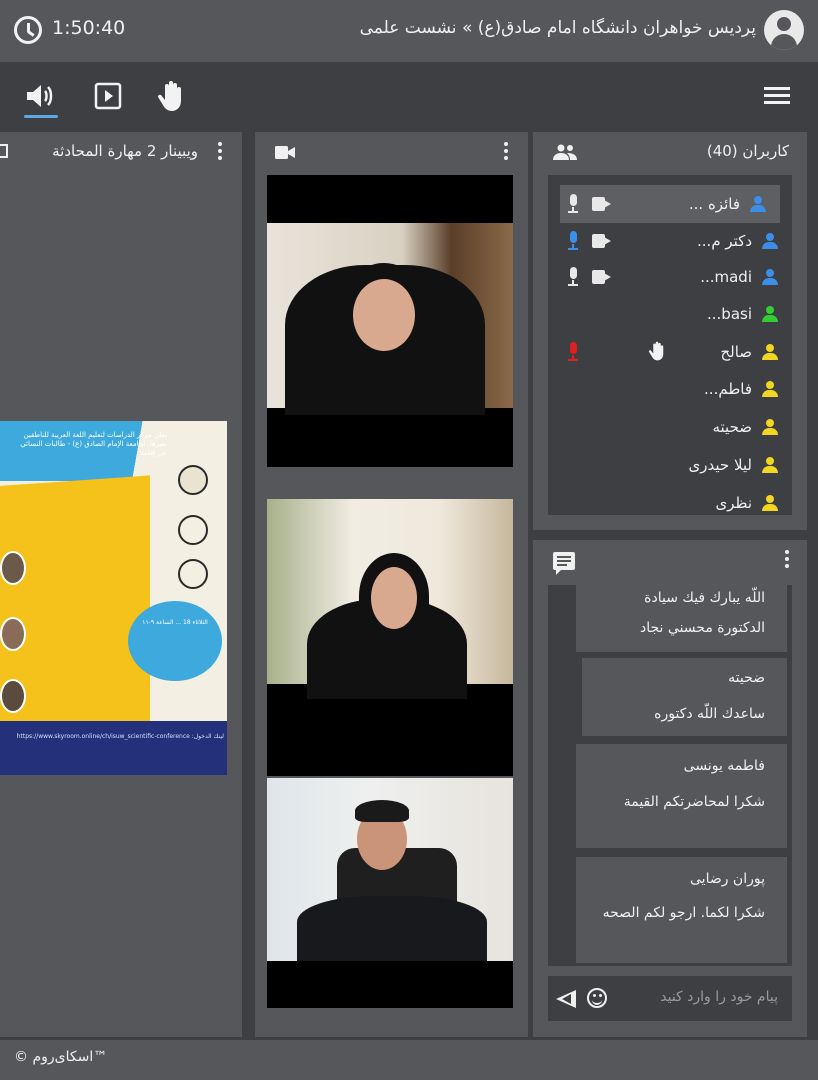 Image resolution: width=818 pixels, height=1080 pixels. Describe the element at coordinates (670, 352) in the screenshot. I see `user-row: صالح` at that location.